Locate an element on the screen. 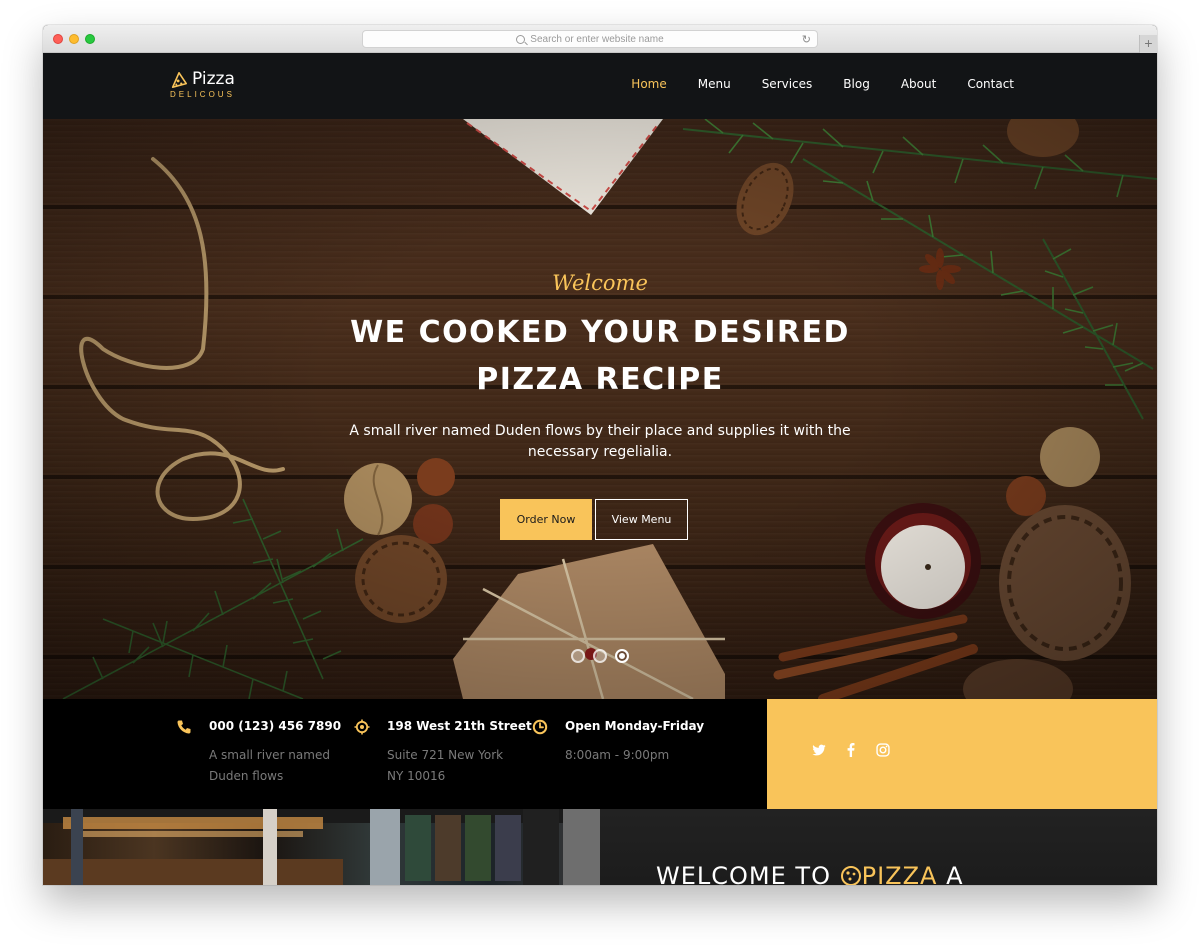 This screenshot has height=946, width=1200. nav-menu: Menu is located at coordinates (714, 84).